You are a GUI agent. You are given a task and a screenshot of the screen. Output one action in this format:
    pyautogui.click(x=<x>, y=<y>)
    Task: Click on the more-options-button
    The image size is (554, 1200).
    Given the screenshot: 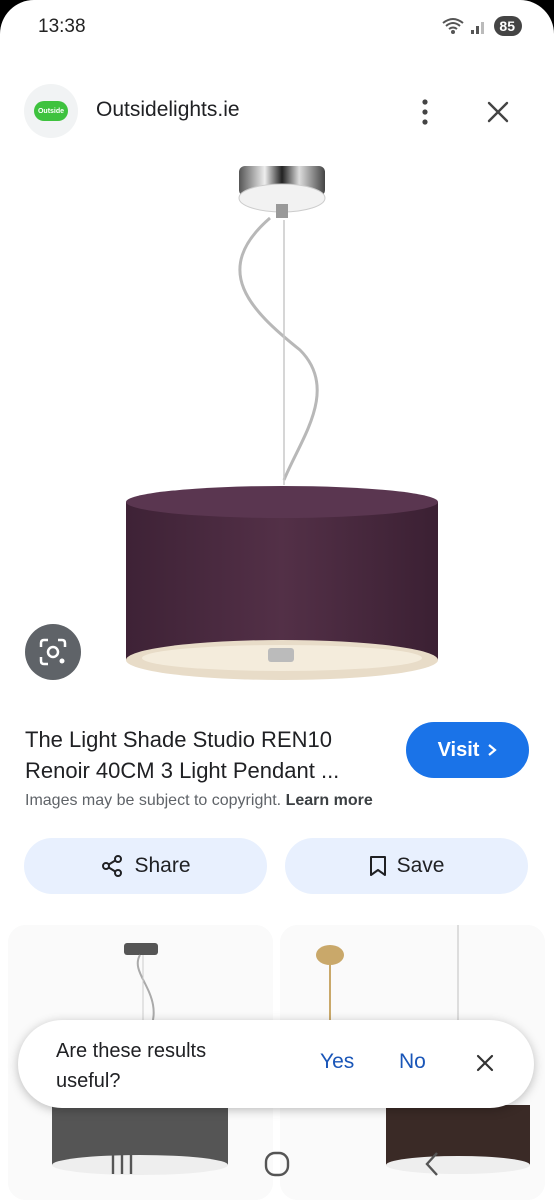 What is the action you would take?
    pyautogui.click(x=425, y=112)
    